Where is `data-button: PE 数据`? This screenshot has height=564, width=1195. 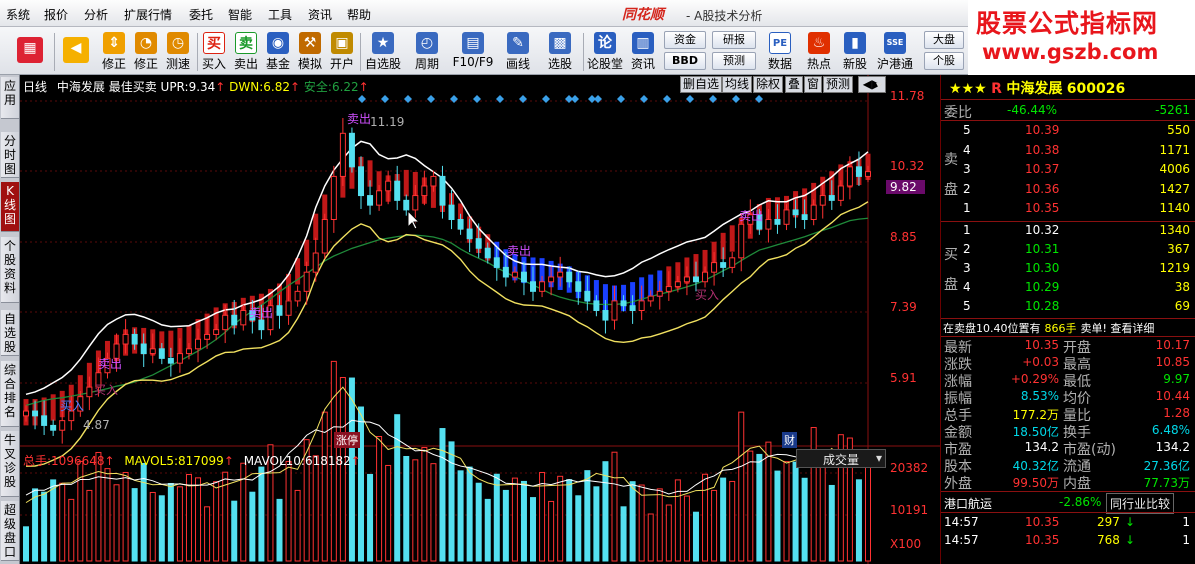
data-button: PE 数据 is located at coordinates (780, 51).